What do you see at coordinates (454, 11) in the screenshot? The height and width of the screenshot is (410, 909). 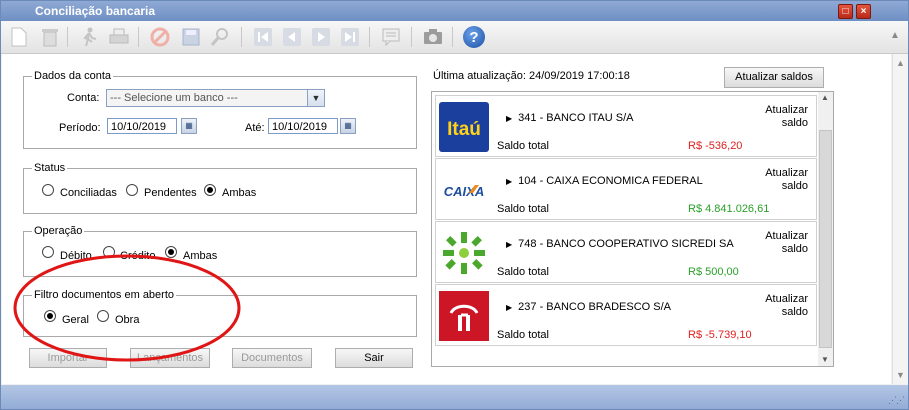 I see `title-bar: Conciliação bancaria □ ×` at bounding box center [454, 11].